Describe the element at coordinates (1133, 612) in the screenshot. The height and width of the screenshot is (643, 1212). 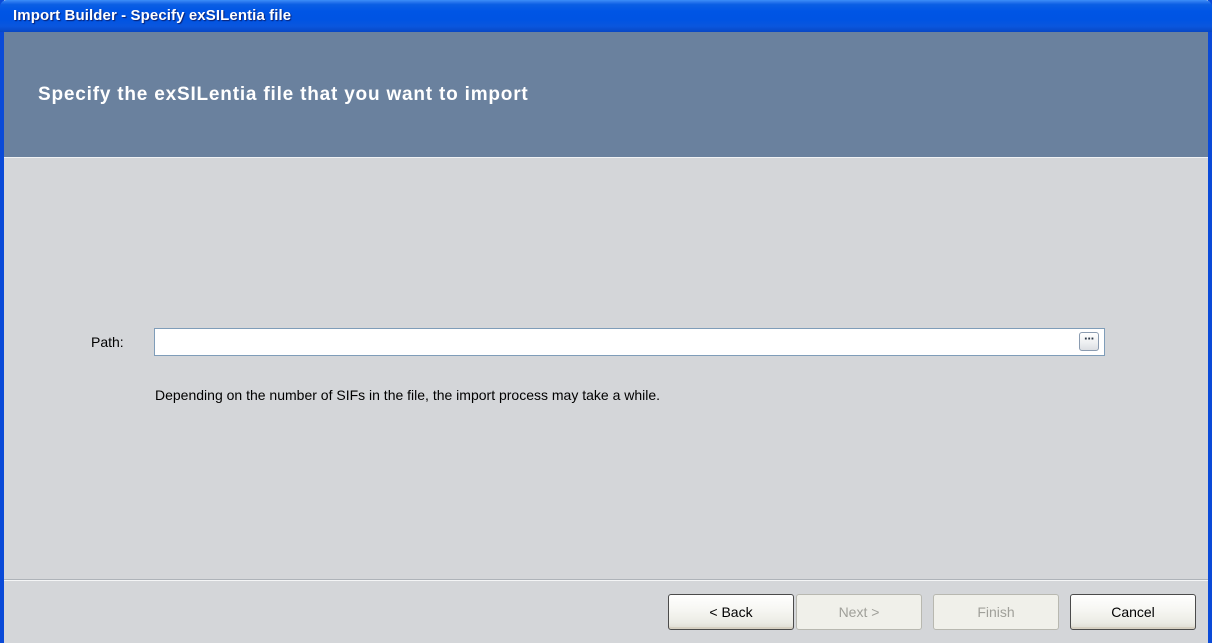
I see `cancel-button: Cancel` at that location.